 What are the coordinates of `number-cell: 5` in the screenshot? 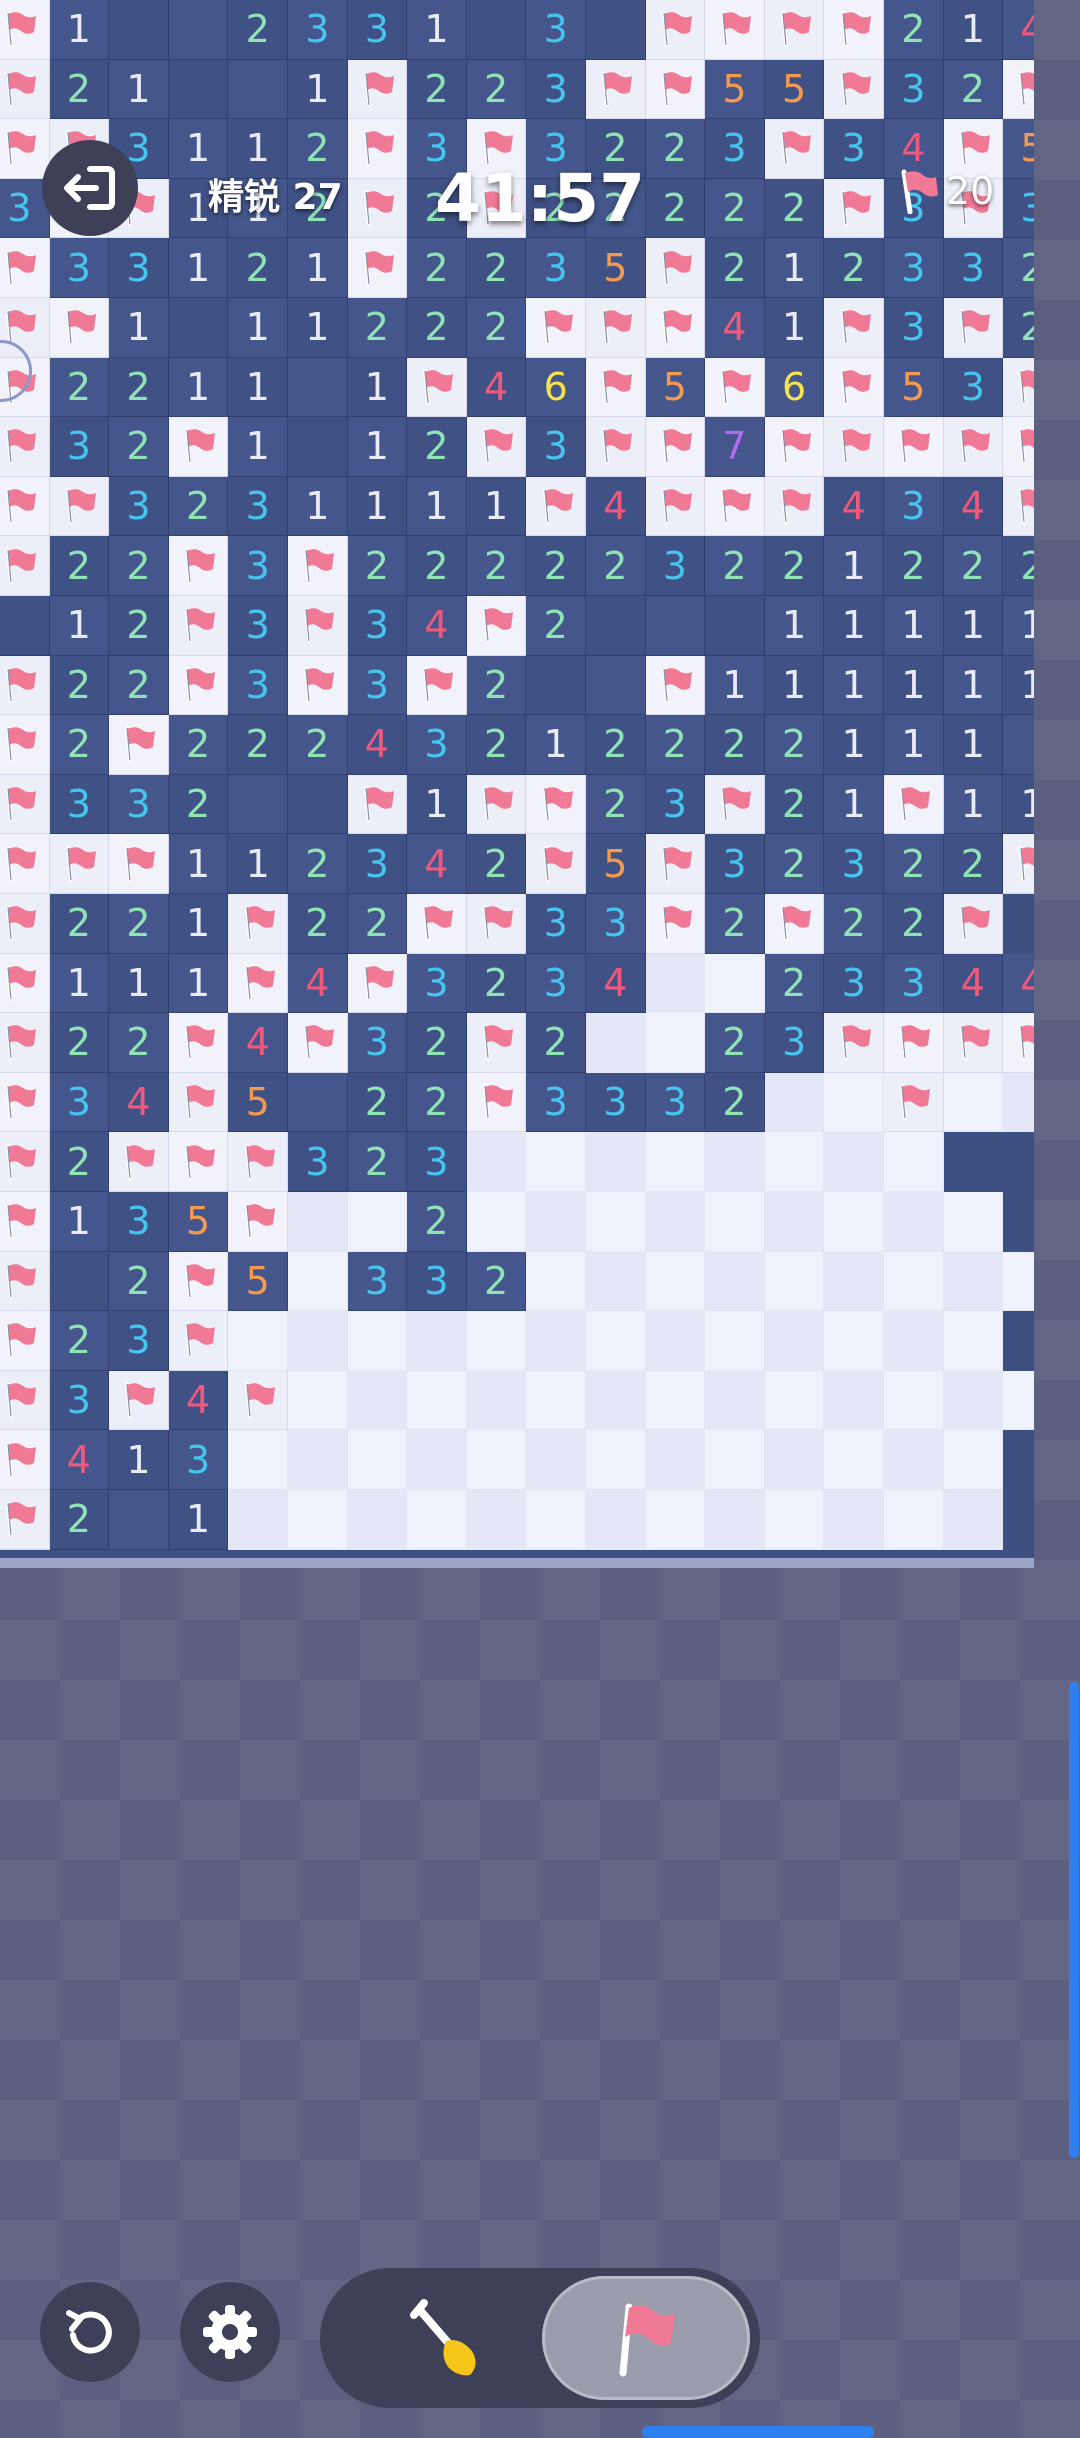 It's located at (258, 1102).